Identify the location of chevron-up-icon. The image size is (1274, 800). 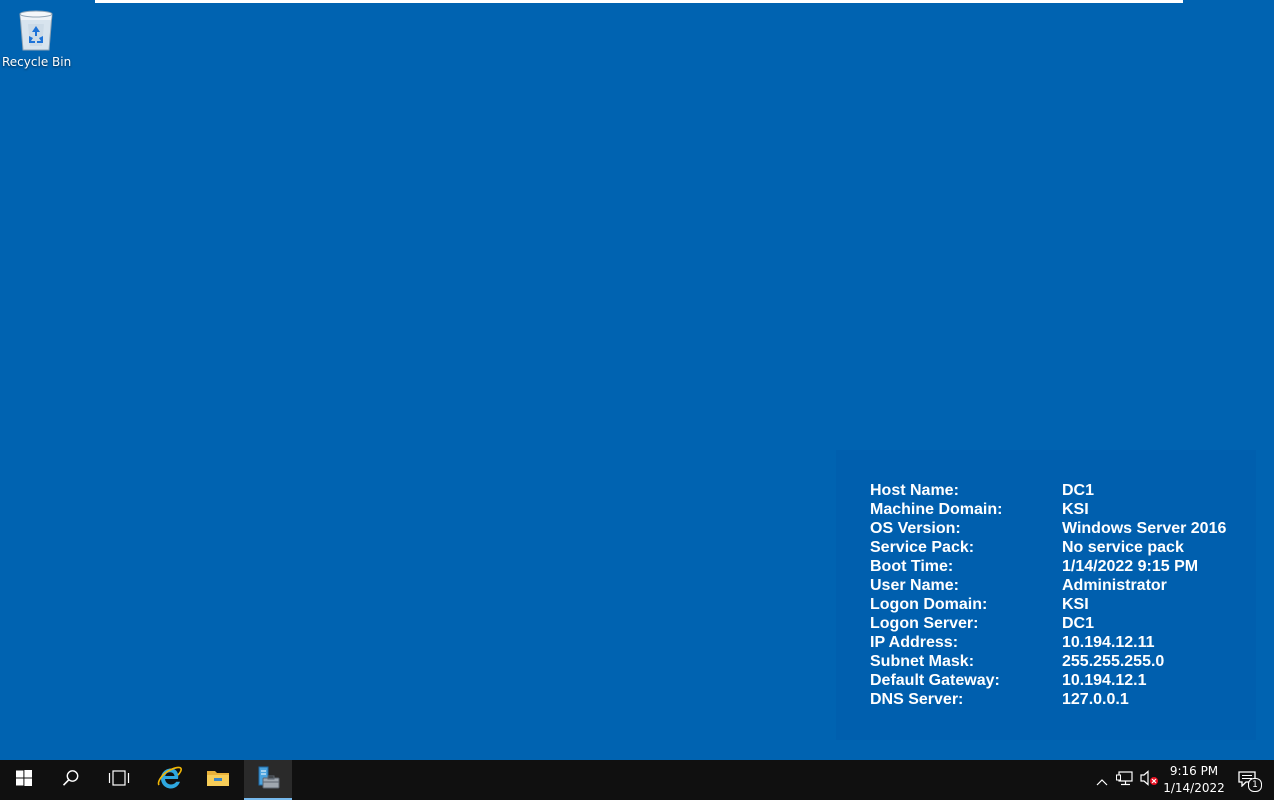
(1102, 780).